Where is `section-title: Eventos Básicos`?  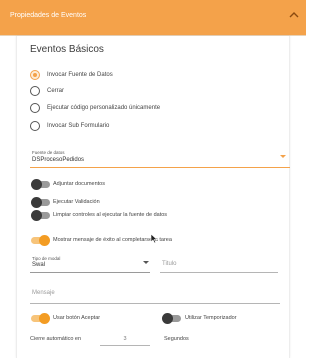
section-title: Eventos Básicos is located at coordinates (67, 49).